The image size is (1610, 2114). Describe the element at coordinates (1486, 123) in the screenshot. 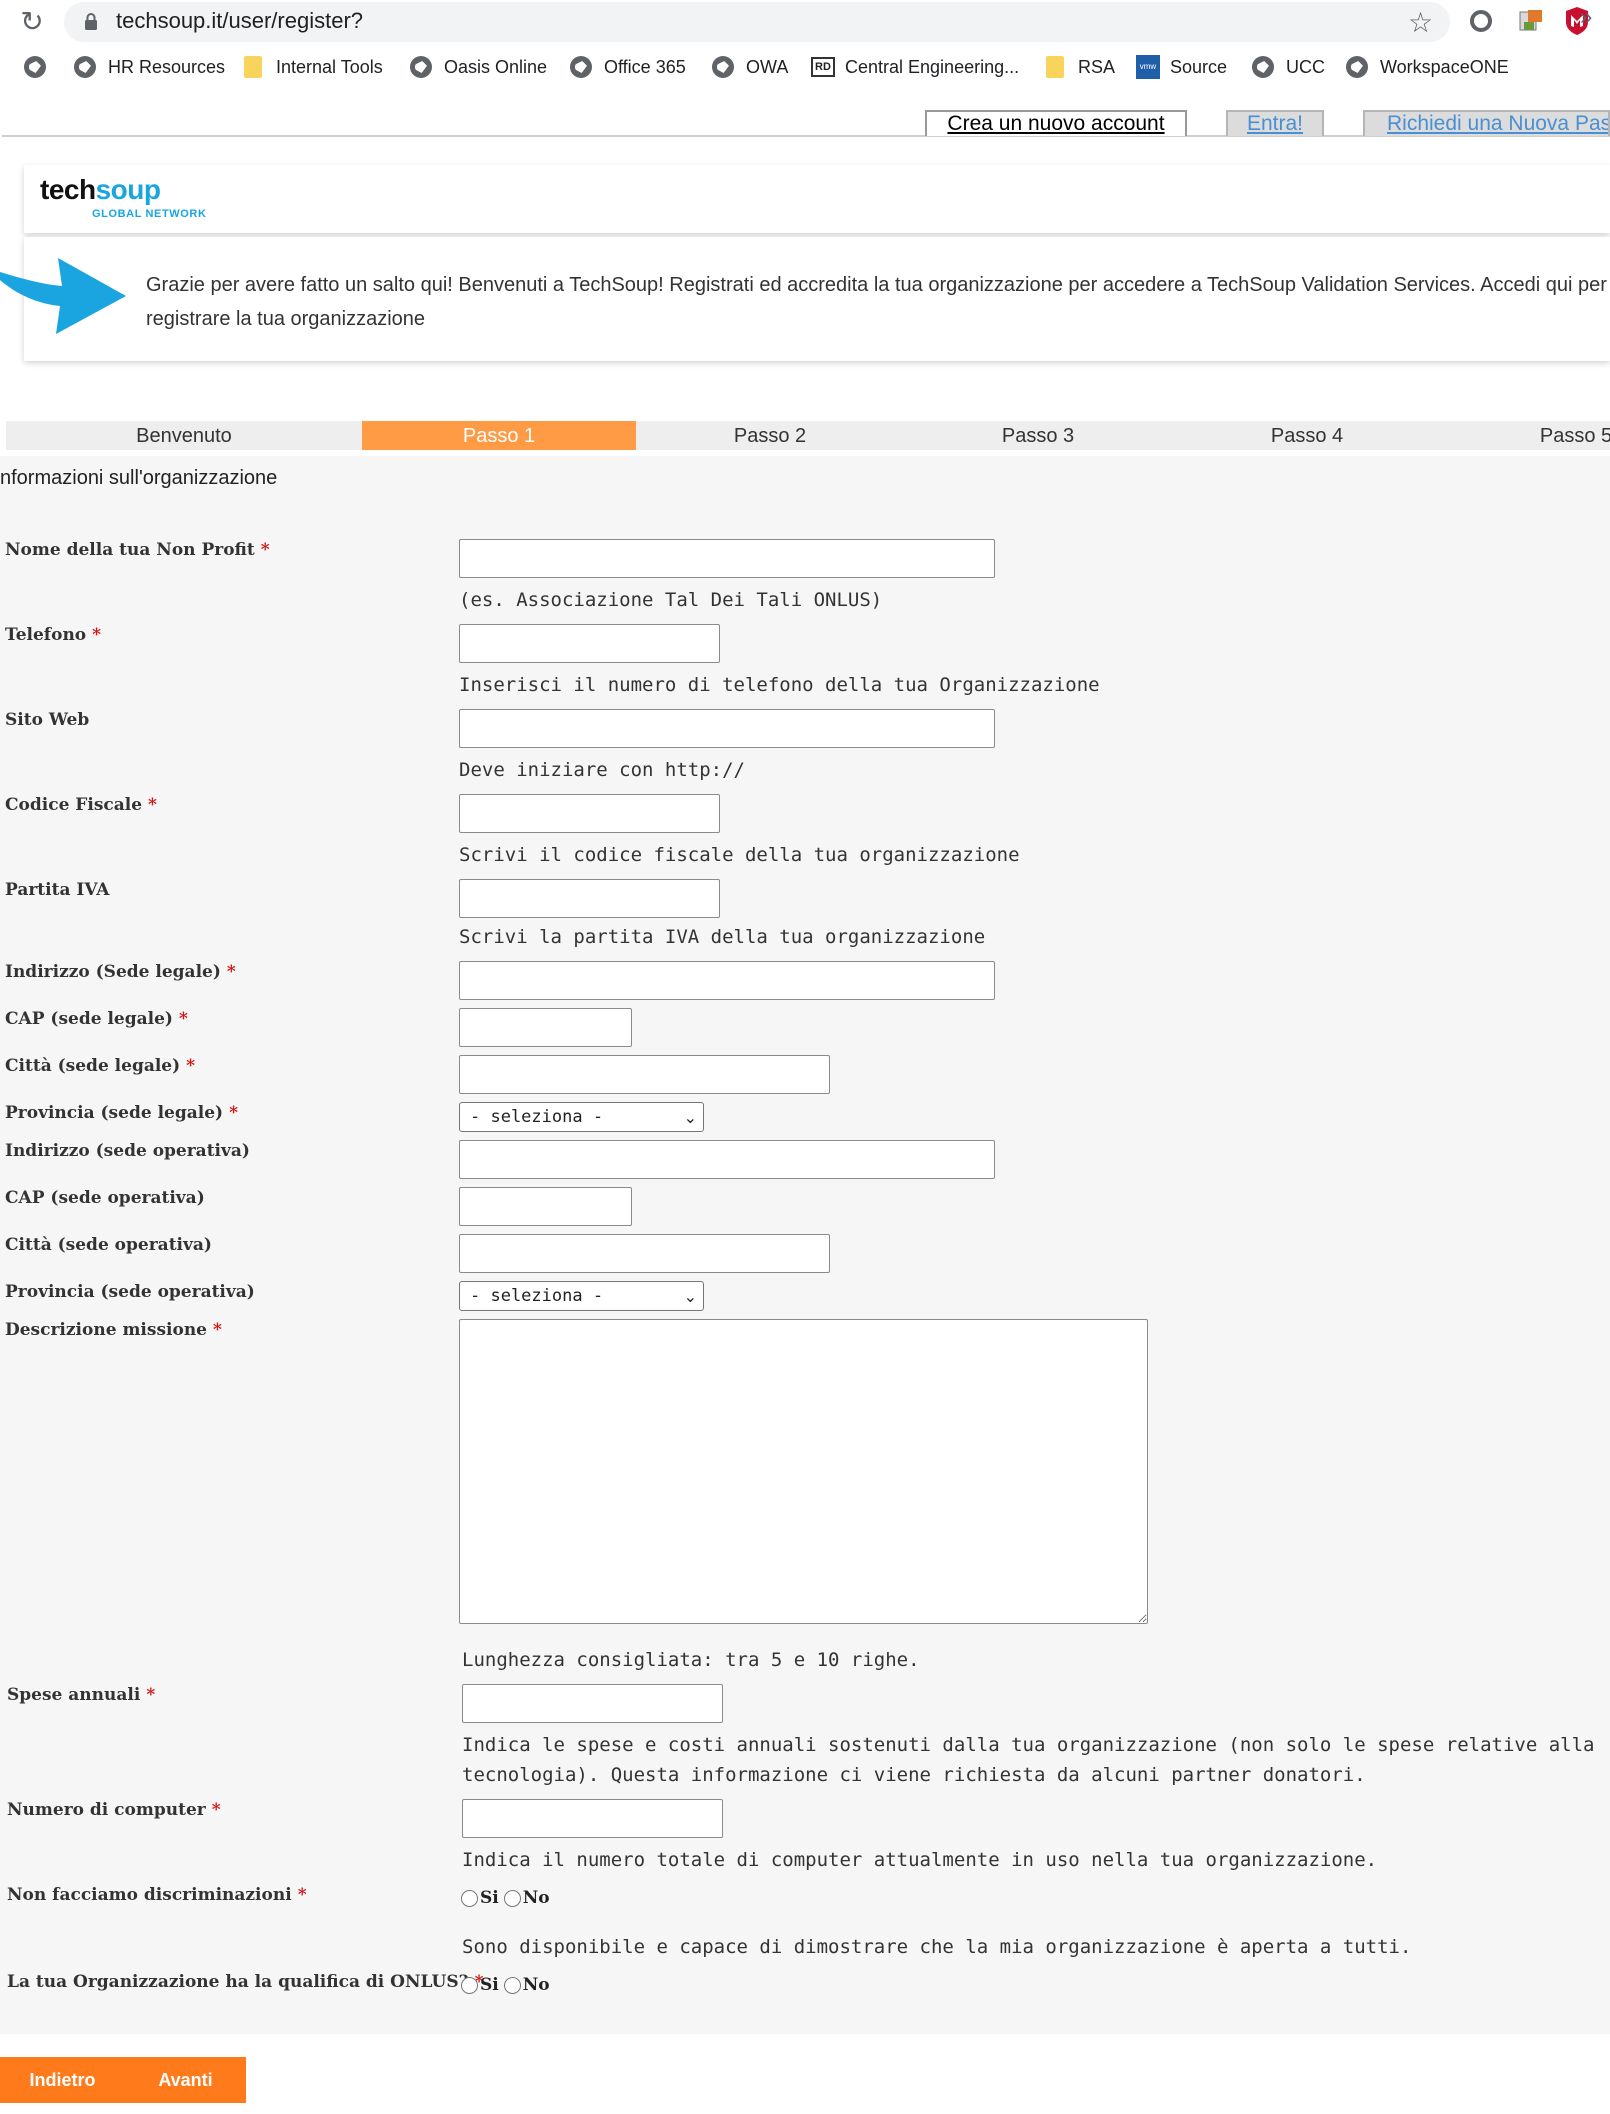

I see `request-password-link: Richiedi una Nuova Pas` at that location.